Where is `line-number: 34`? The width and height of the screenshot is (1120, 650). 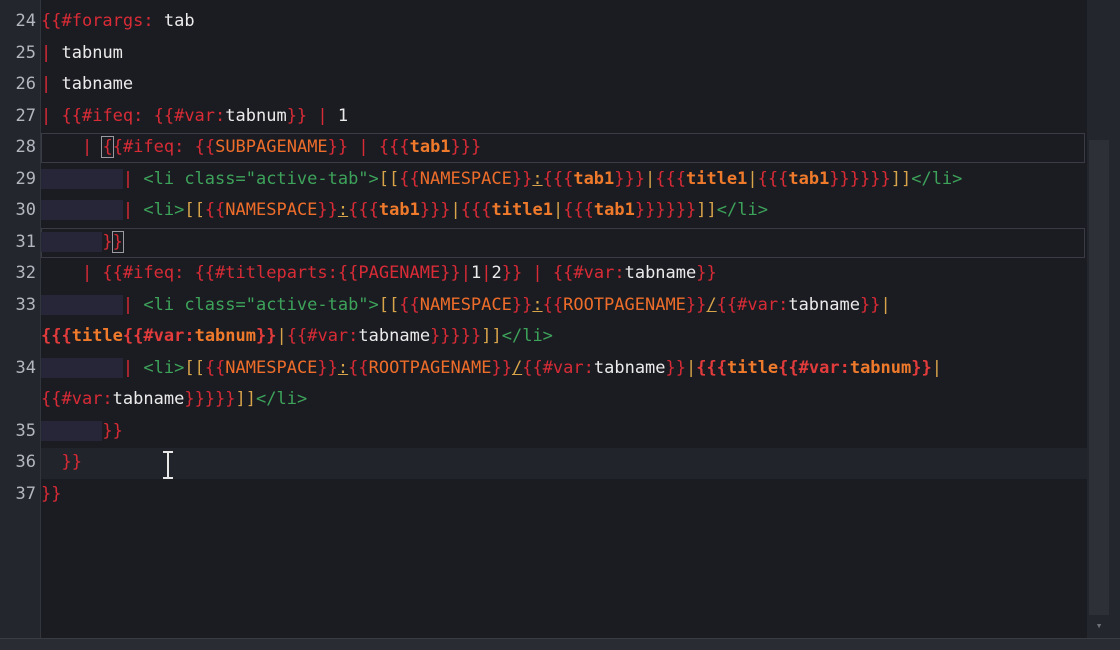
line-number: 34 is located at coordinates (25, 368).